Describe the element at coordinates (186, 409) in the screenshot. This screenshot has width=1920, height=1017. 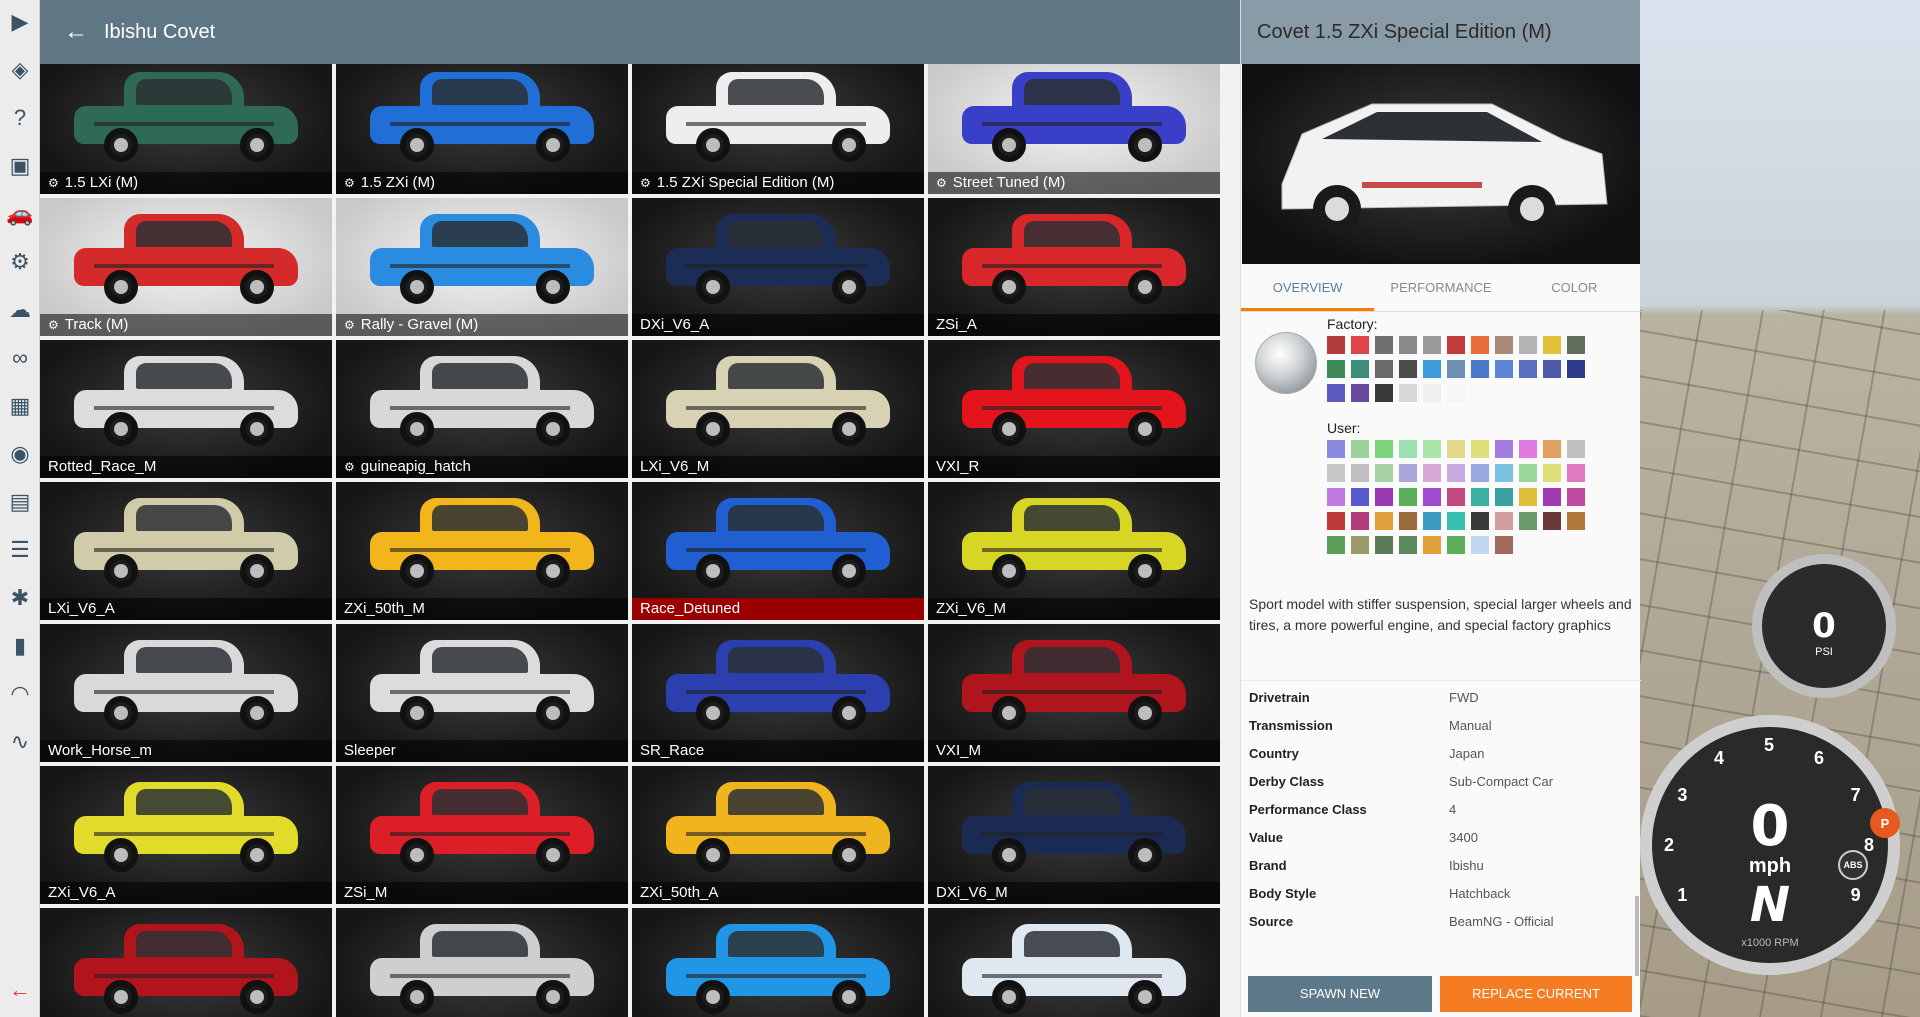
I see `config-tile: Rotted_Race_M` at that location.